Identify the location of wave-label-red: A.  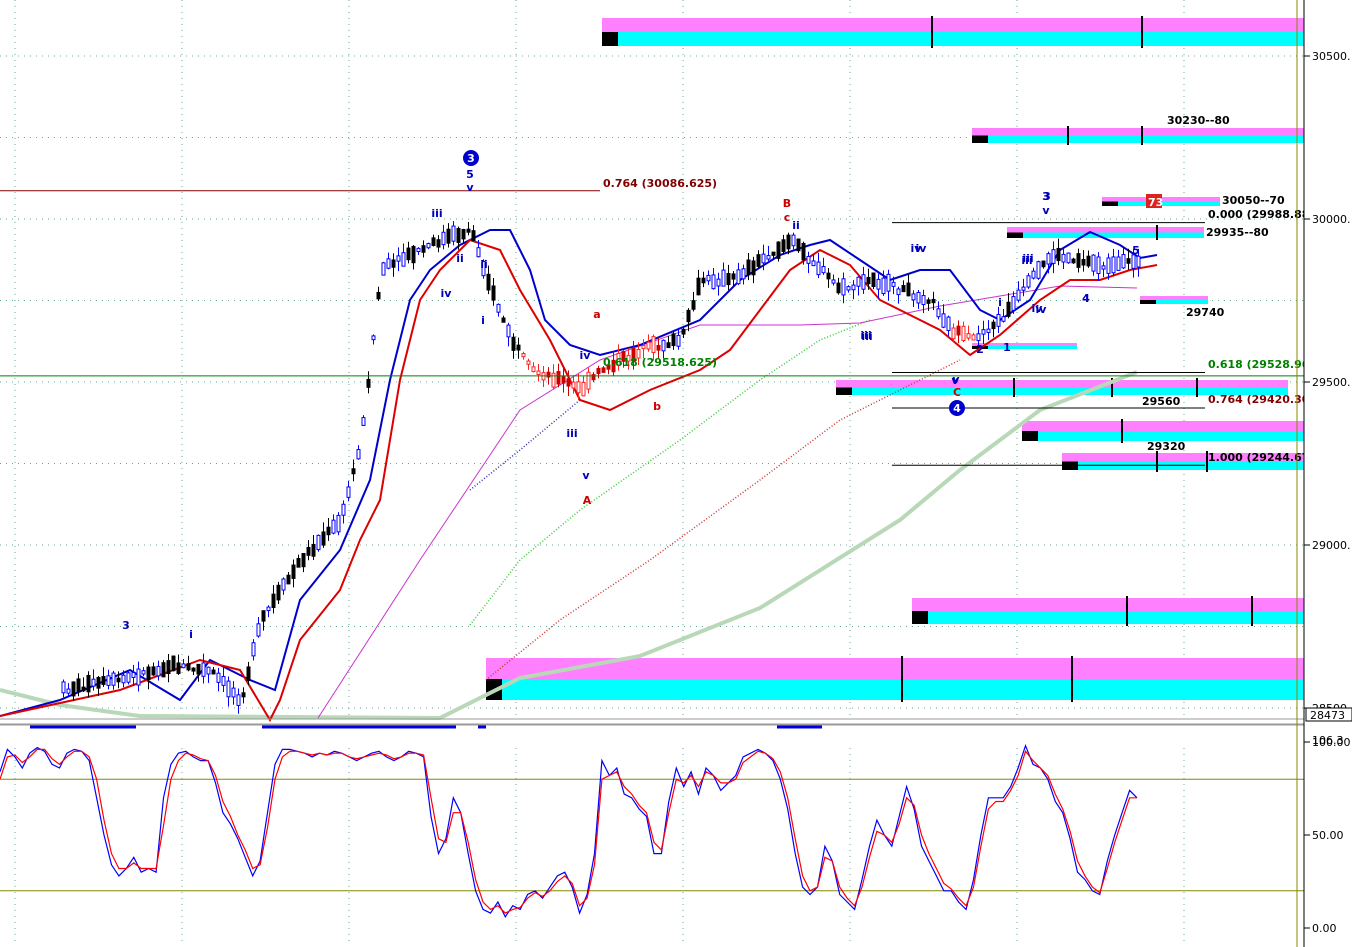
(587, 500).